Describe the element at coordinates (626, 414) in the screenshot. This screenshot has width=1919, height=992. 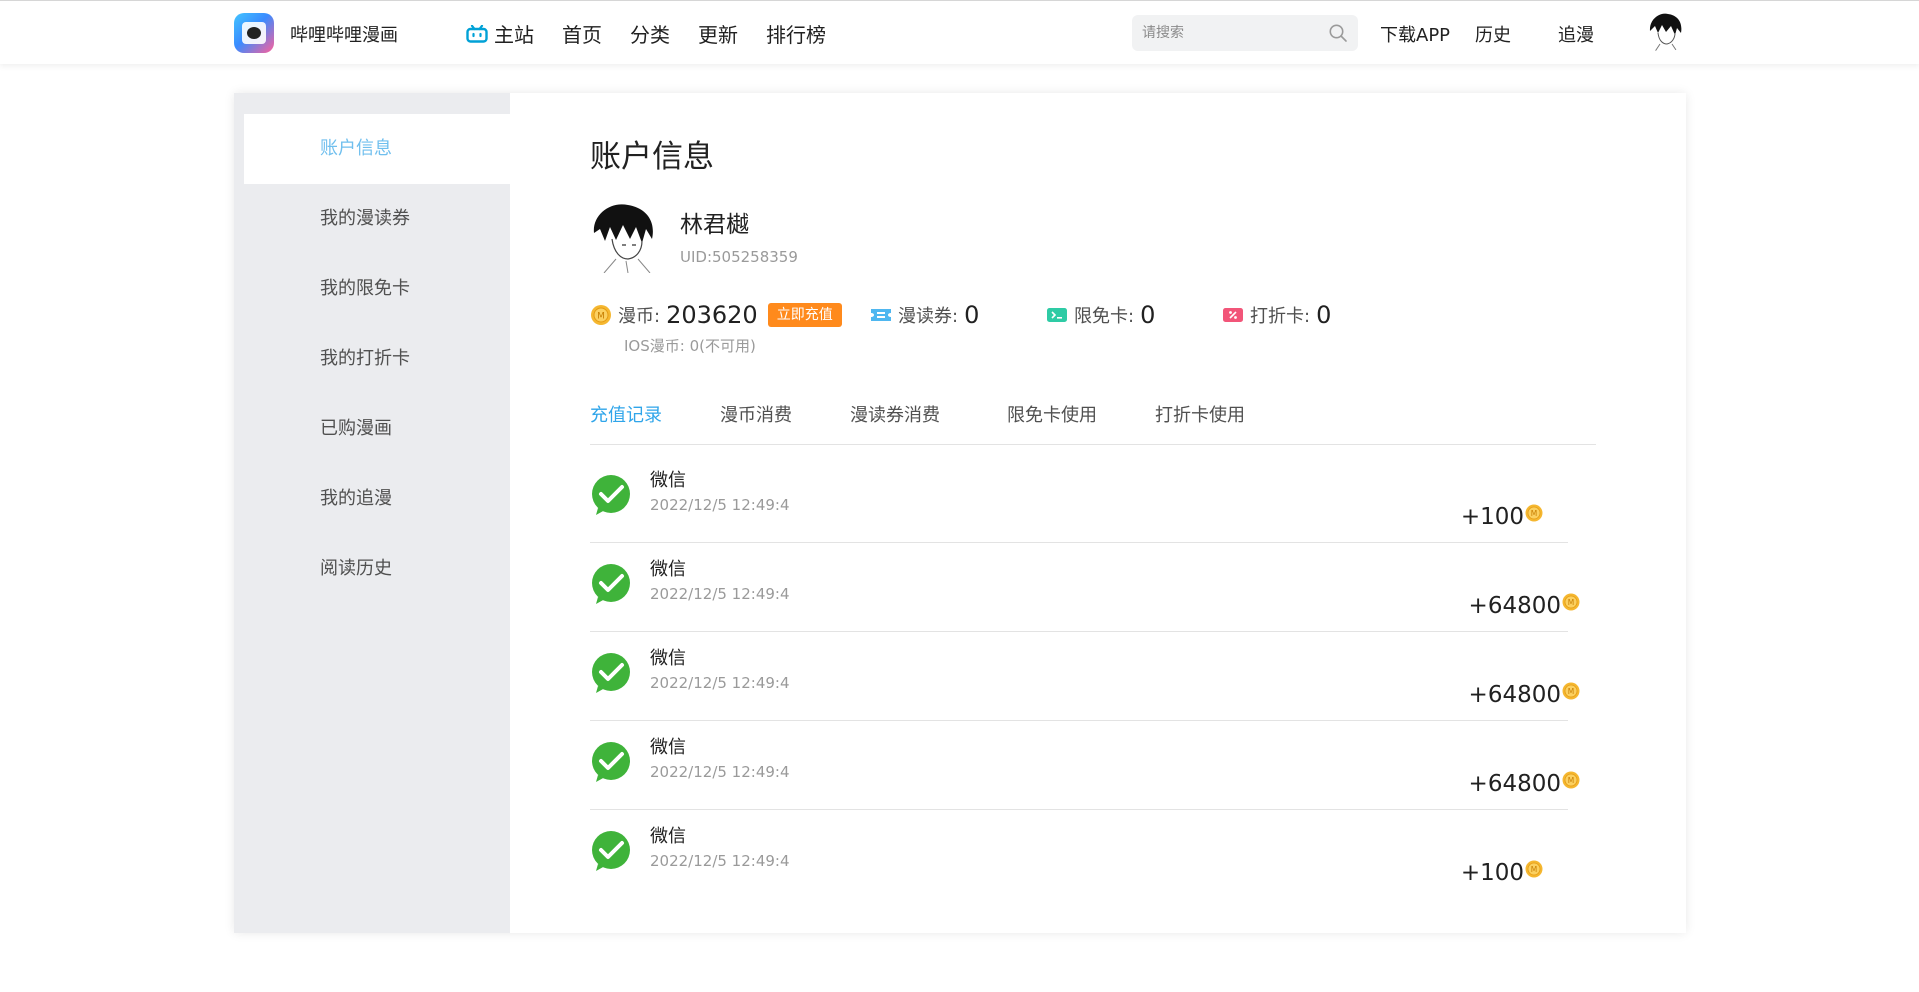
I see `tab-recharge-records: 充值记录` at that location.